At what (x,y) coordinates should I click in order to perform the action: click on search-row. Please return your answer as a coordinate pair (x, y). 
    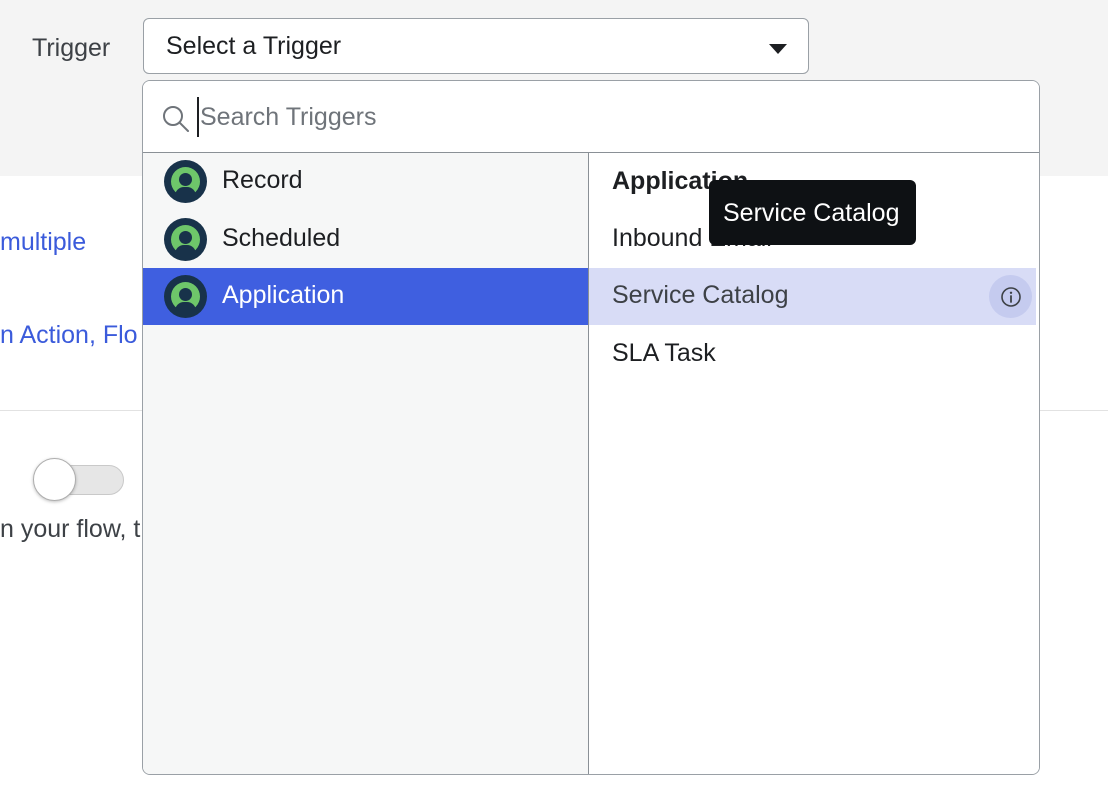
    Looking at the image, I should click on (591, 117).